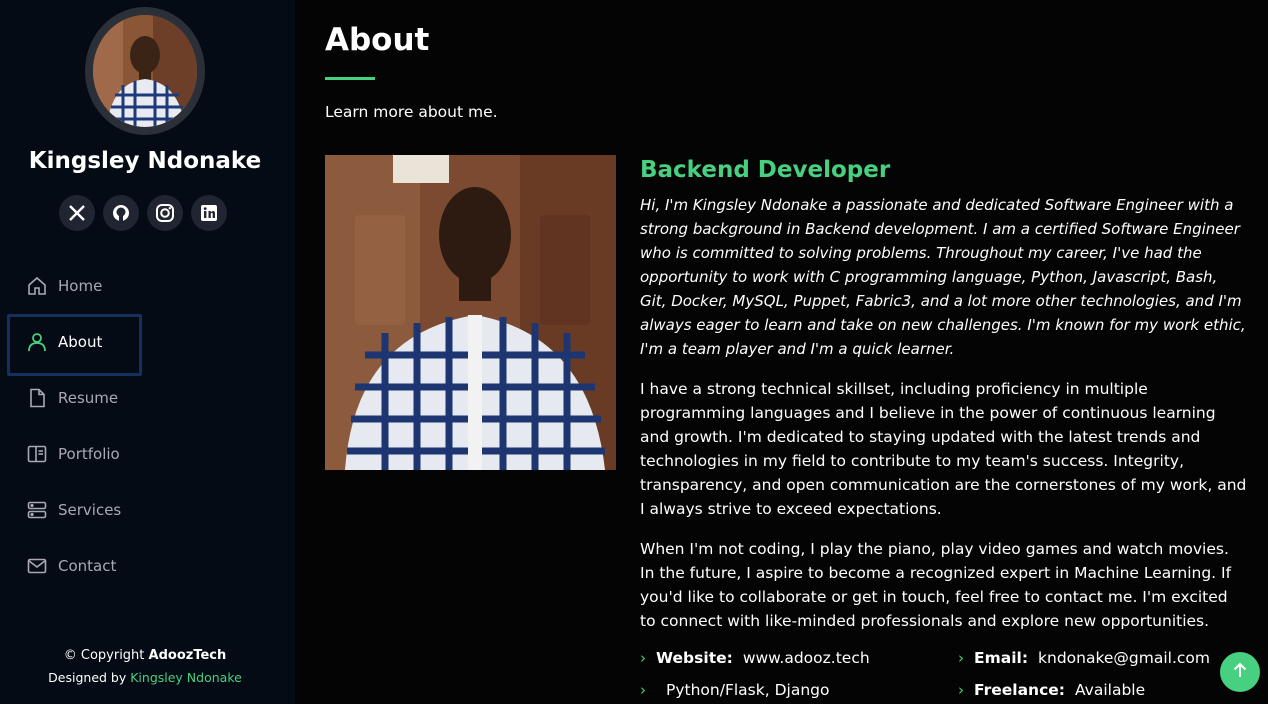  I want to click on info-value: www.adooz.tech, so click(806, 658).